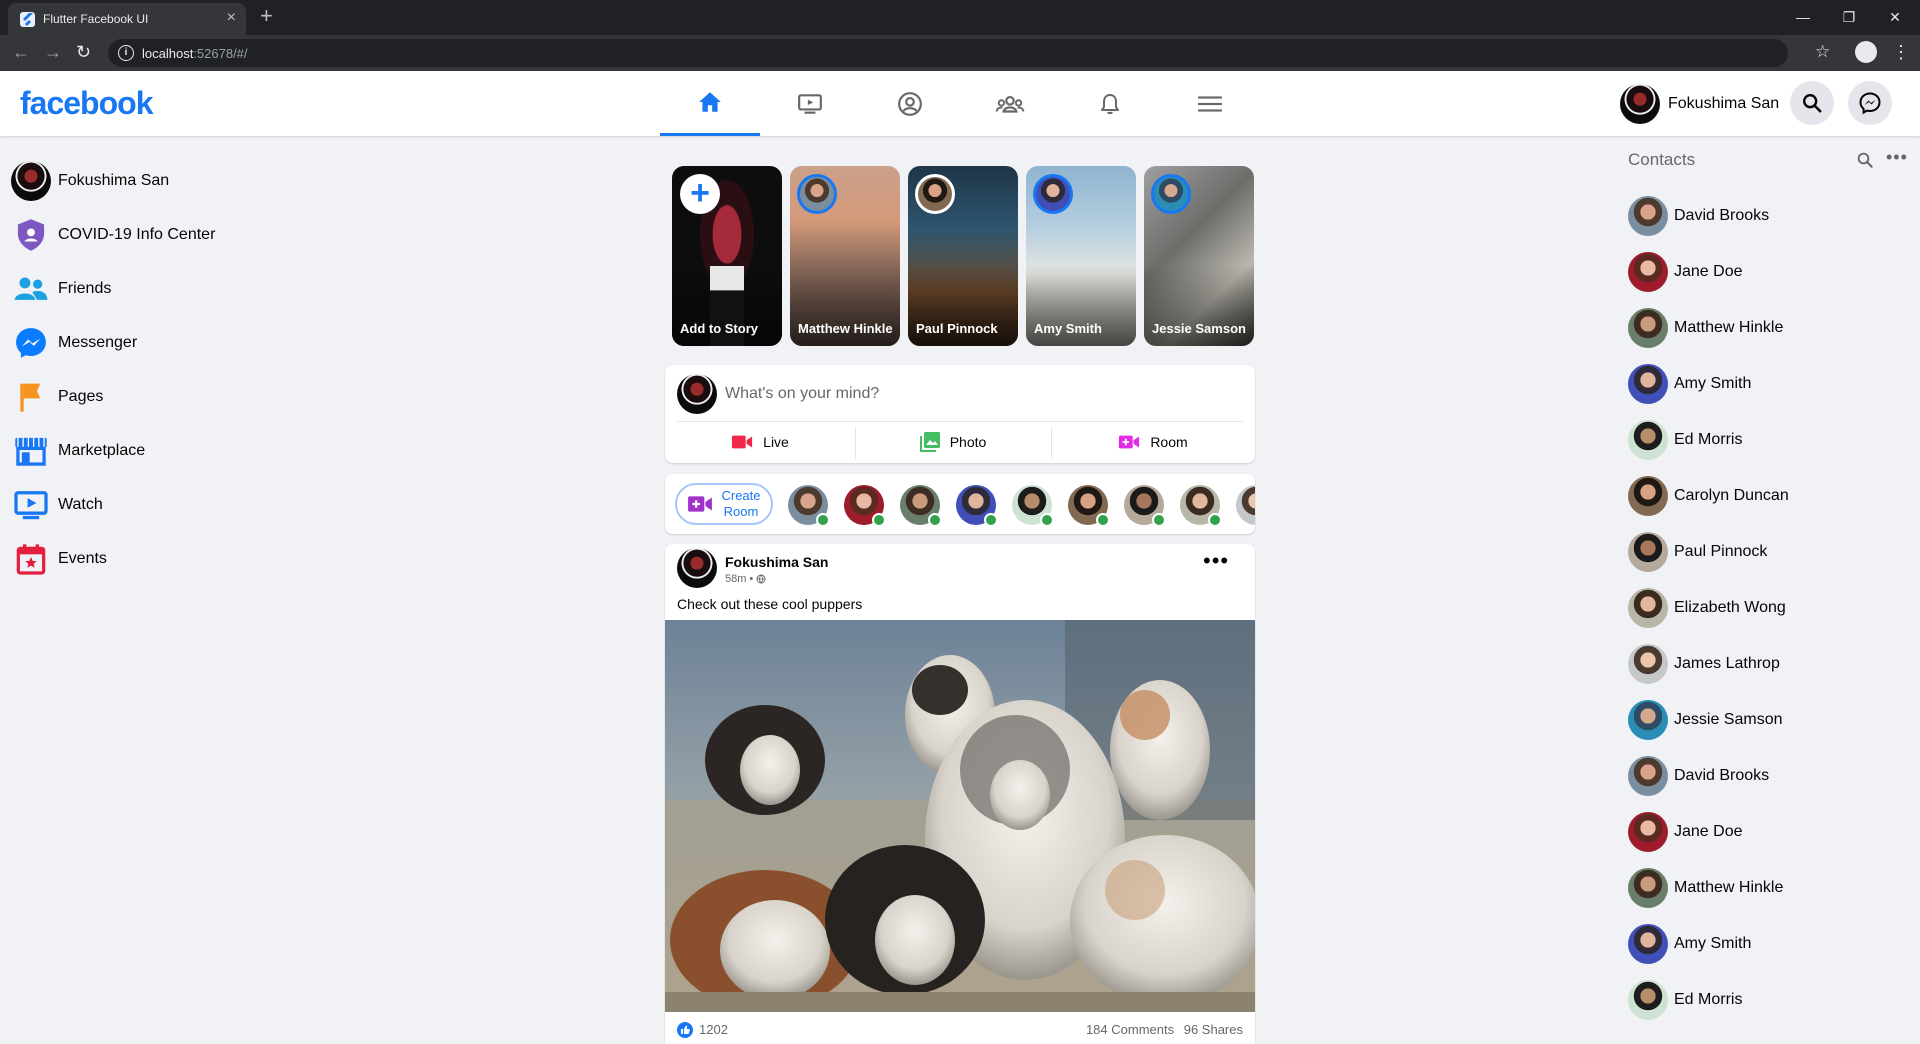  I want to click on tab-groups, so click(1010, 103).